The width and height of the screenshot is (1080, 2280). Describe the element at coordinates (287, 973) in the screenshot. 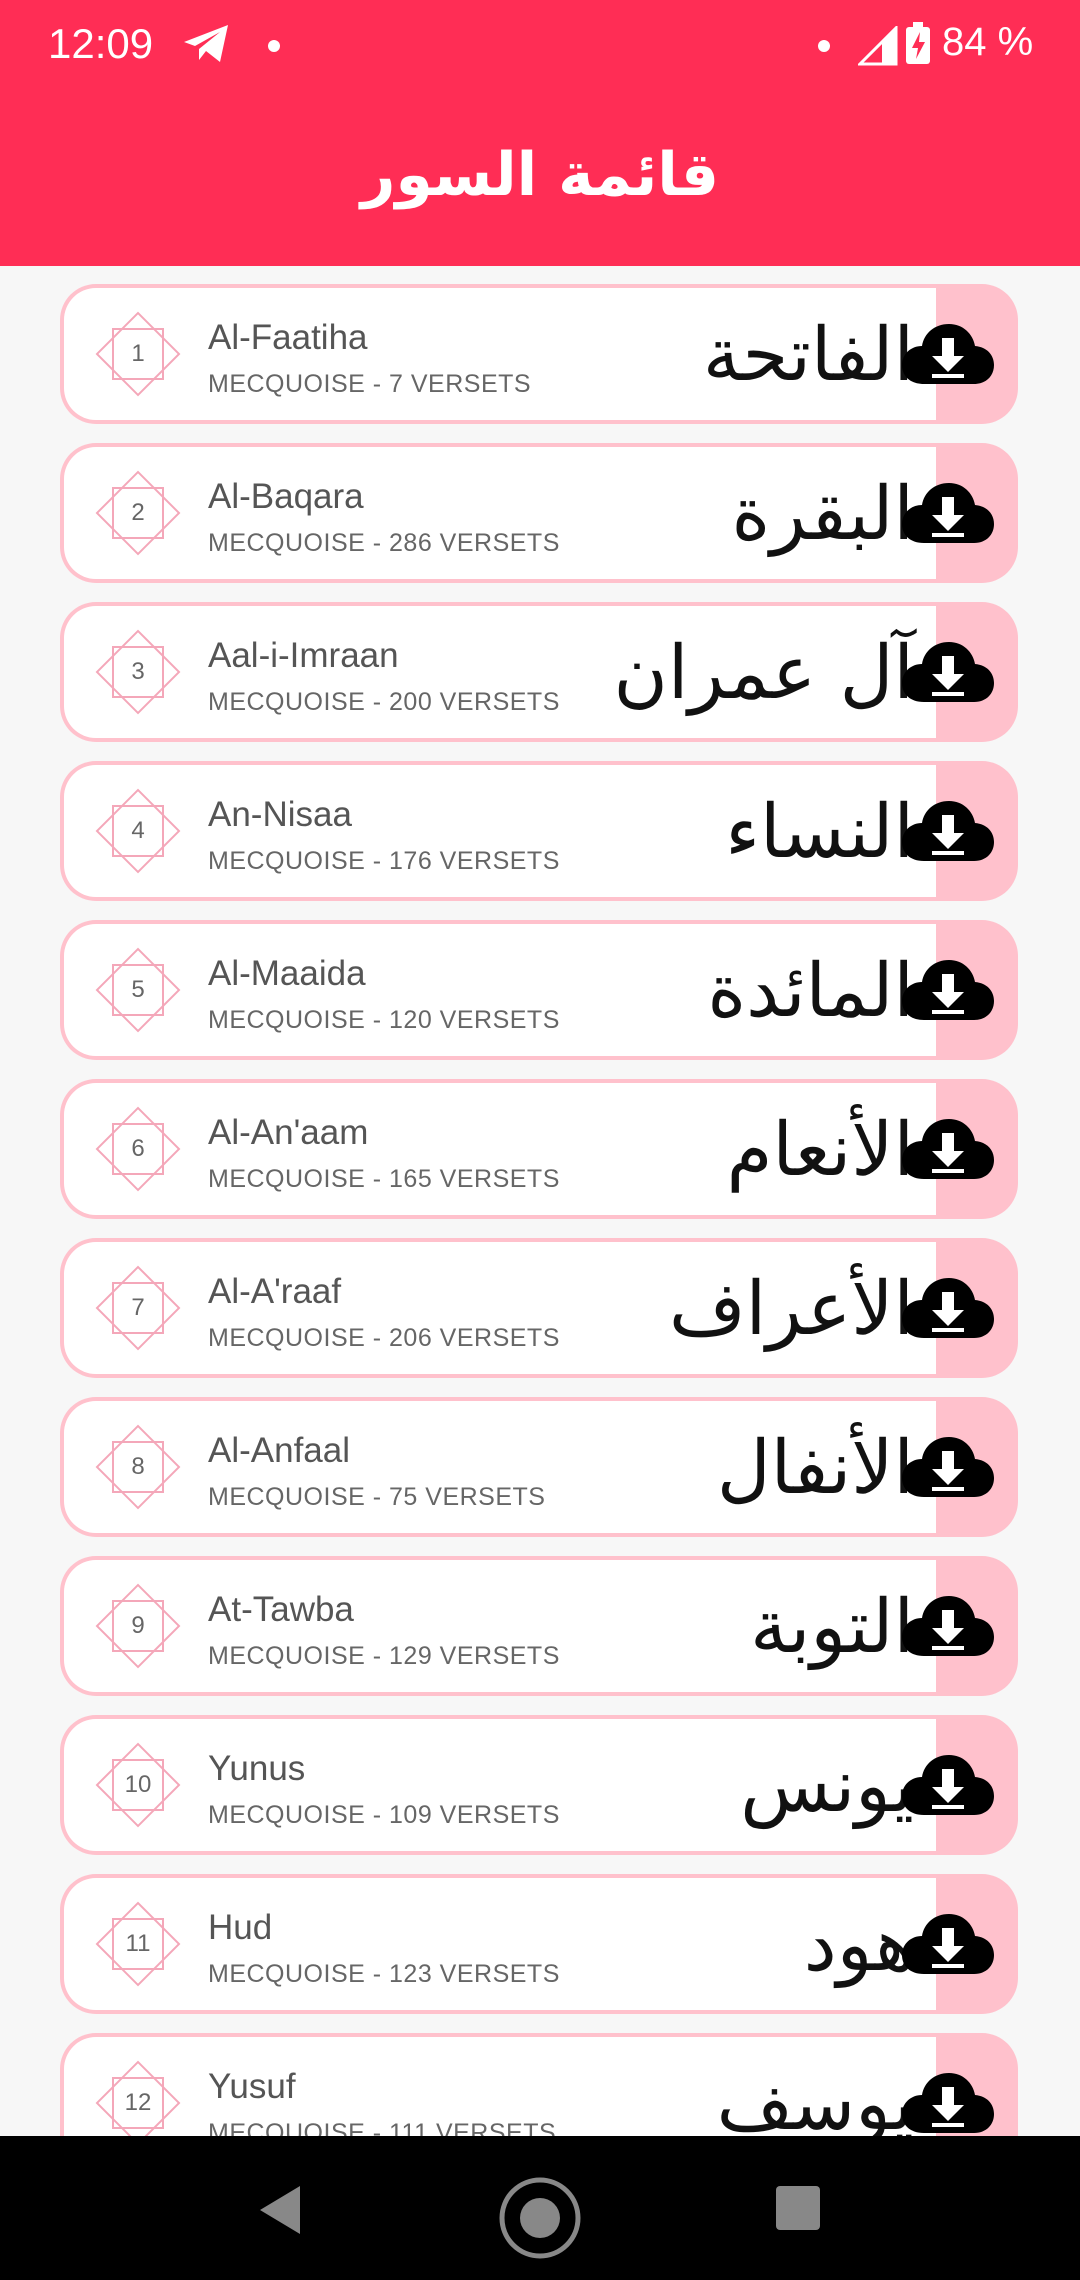

I see `surah-name: Al-Maaida` at that location.